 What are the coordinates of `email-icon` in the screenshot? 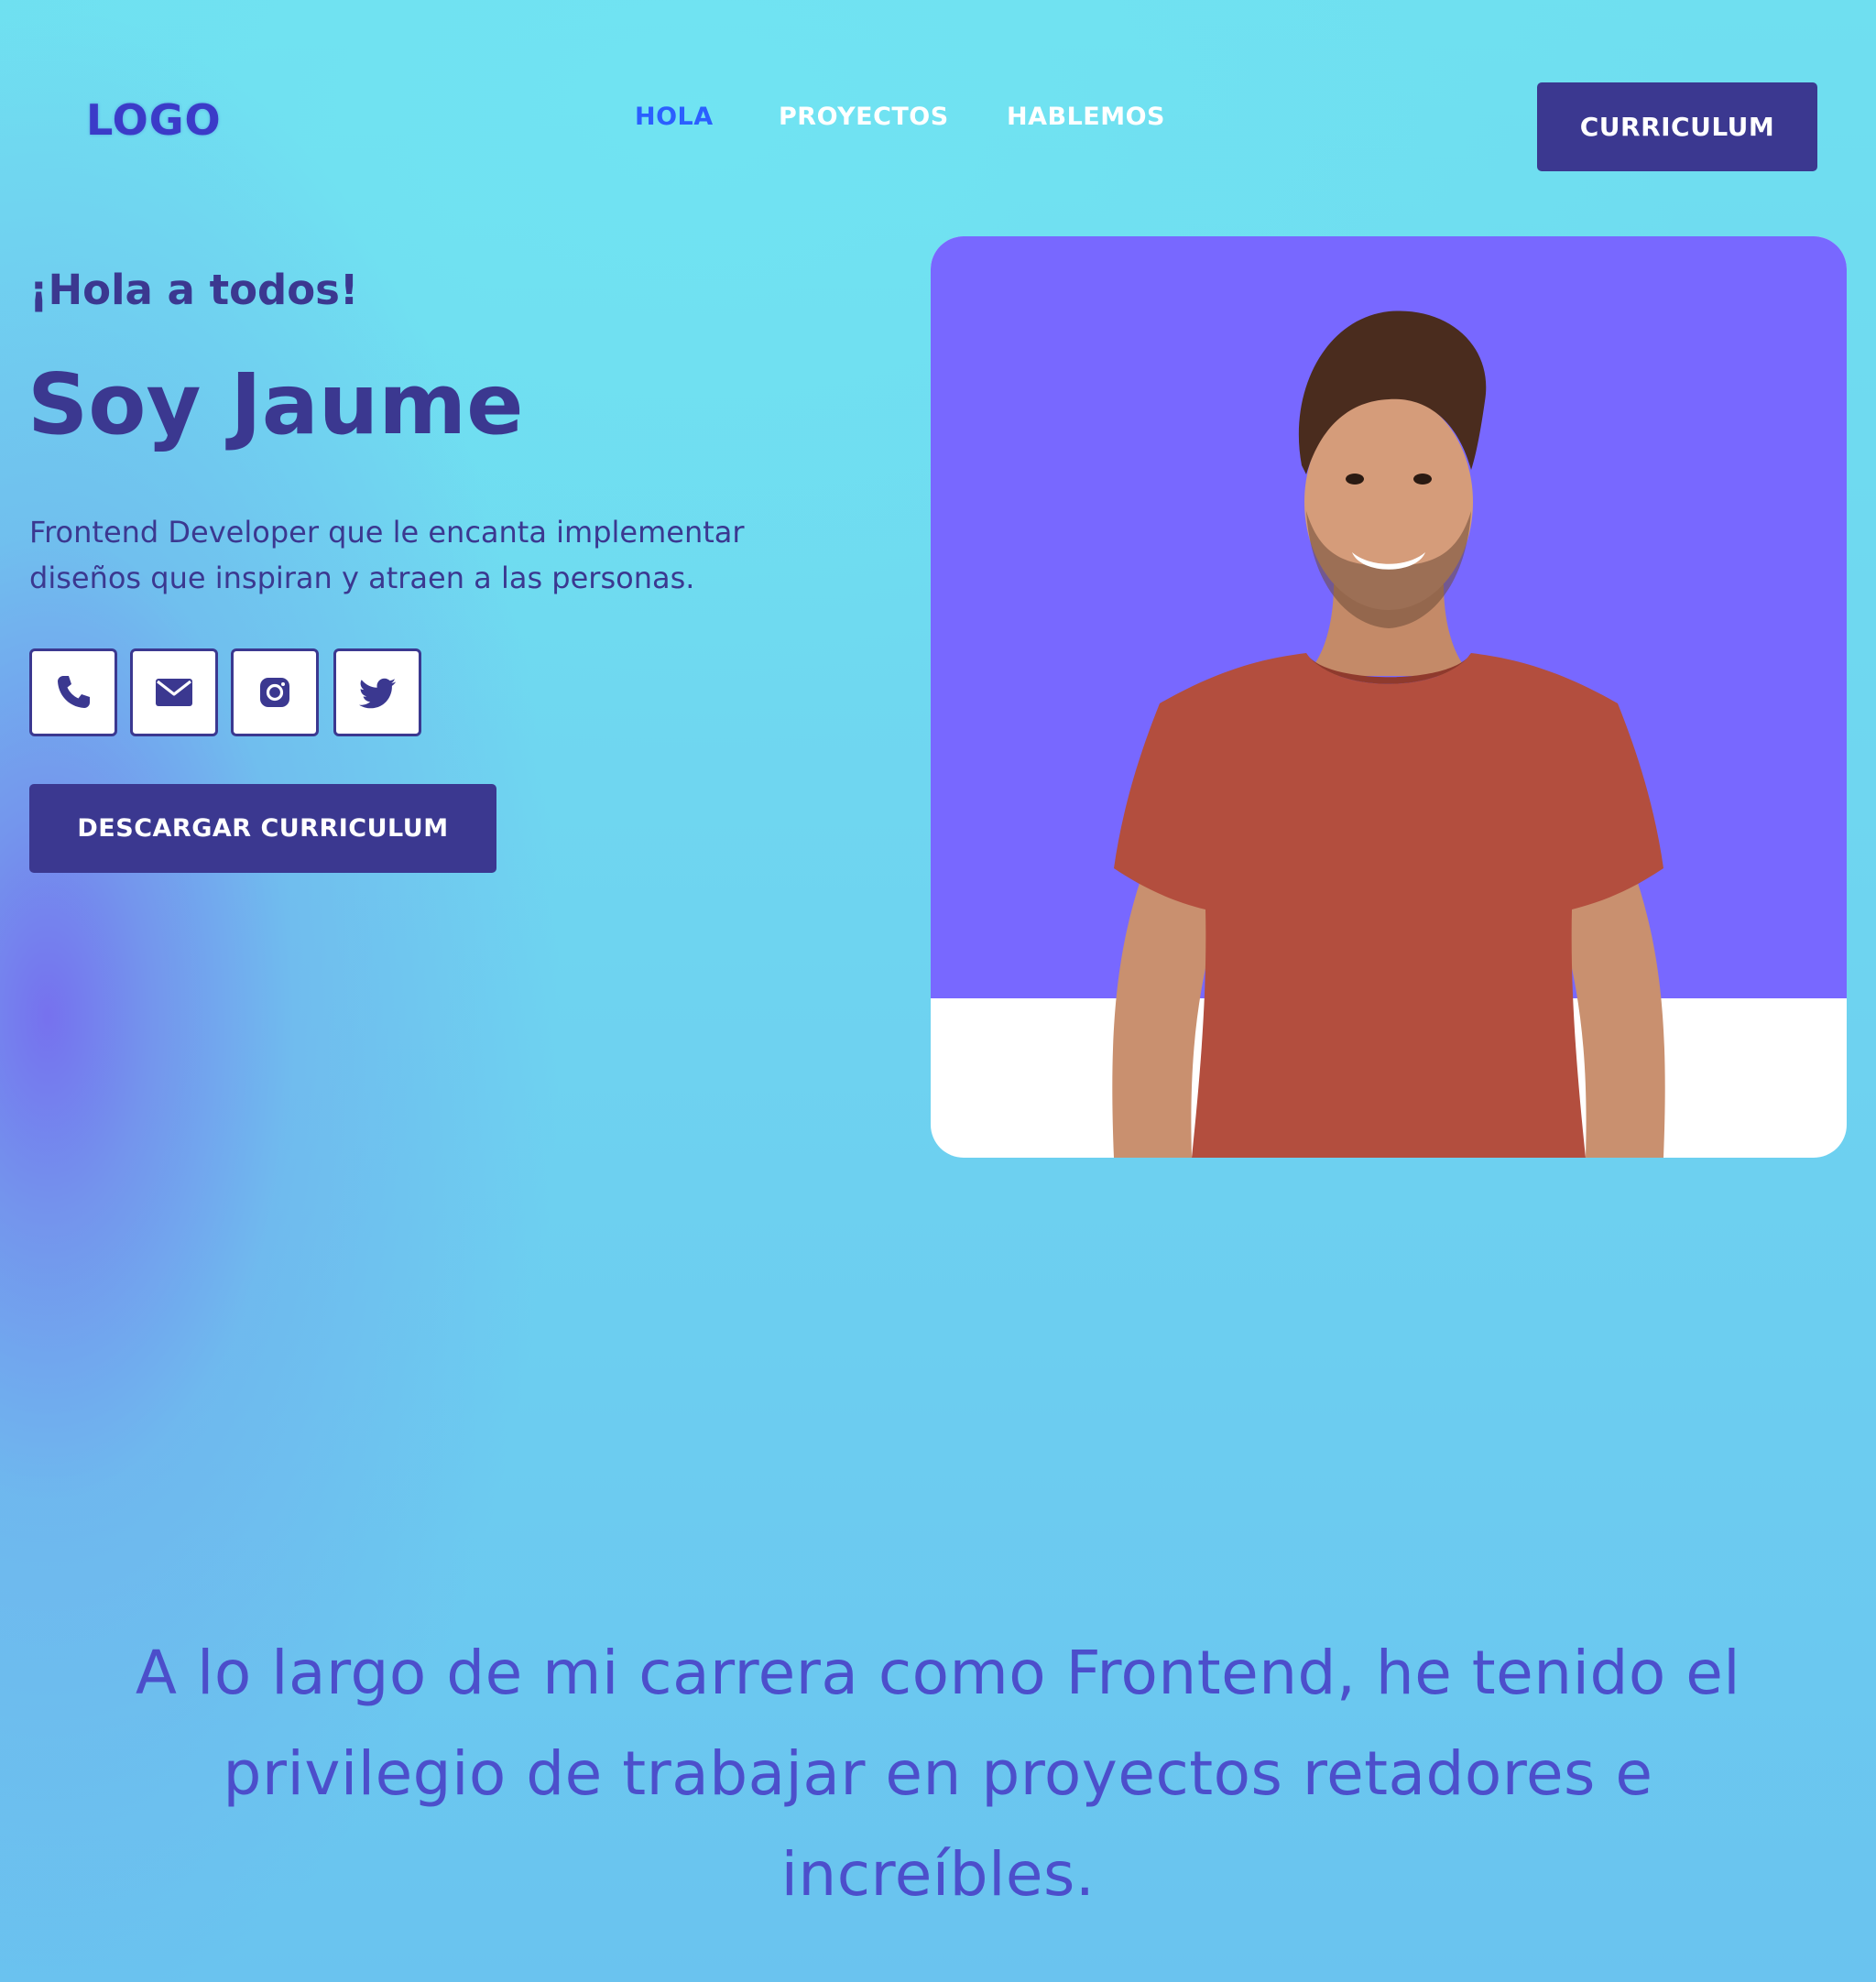 It's located at (174, 692).